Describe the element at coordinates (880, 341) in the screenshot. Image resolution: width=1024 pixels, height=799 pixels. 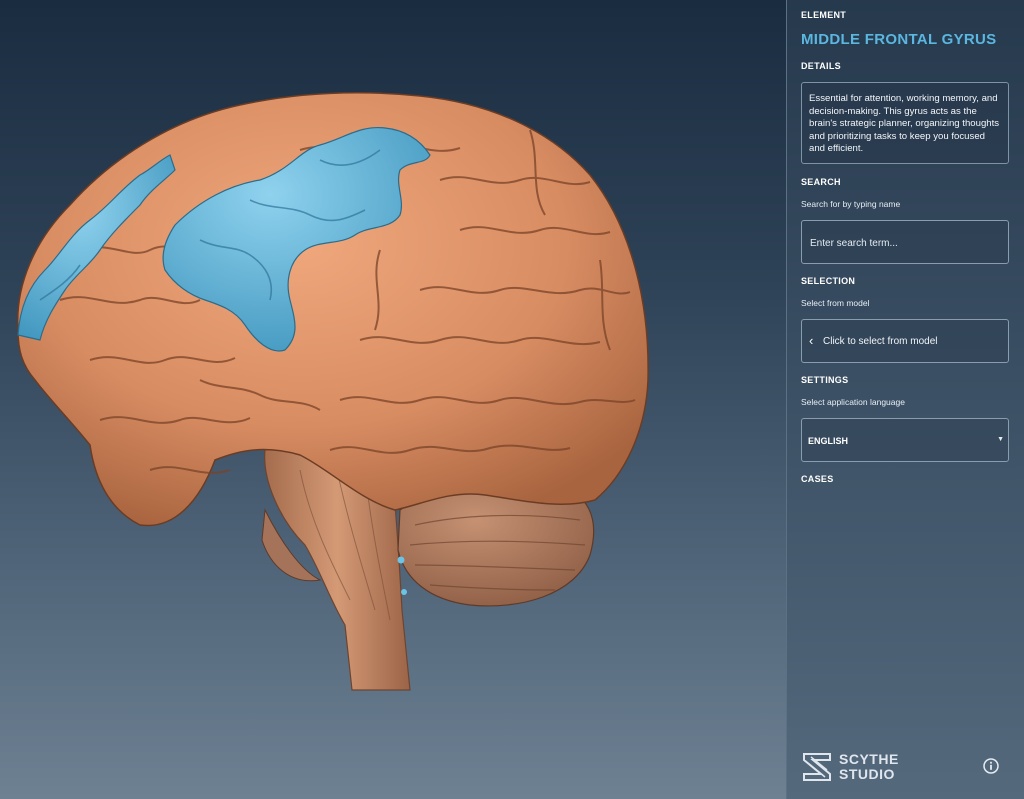
I see `select-from-model-label: Click to select from model` at that location.